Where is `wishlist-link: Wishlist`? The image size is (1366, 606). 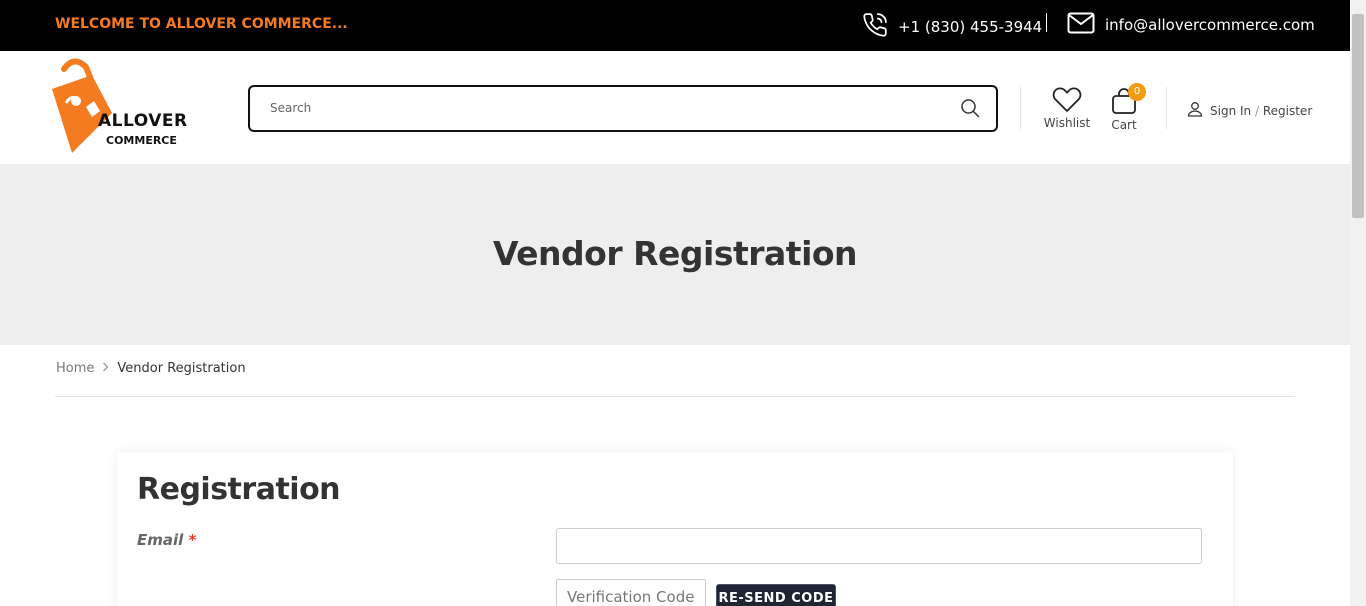 wishlist-link: Wishlist is located at coordinates (1067, 108).